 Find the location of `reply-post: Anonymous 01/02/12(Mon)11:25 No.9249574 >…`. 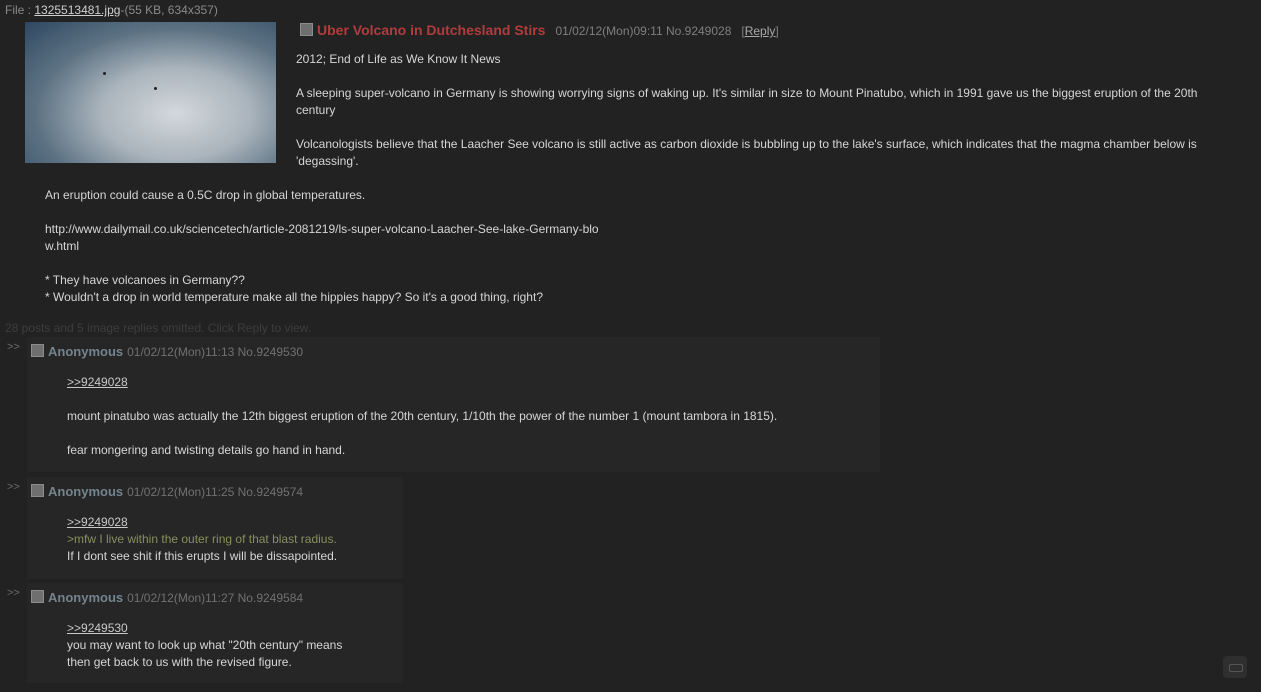

reply-post: Anonymous 01/02/12(Mon)11:25 No.9249574 >… is located at coordinates (215, 528).